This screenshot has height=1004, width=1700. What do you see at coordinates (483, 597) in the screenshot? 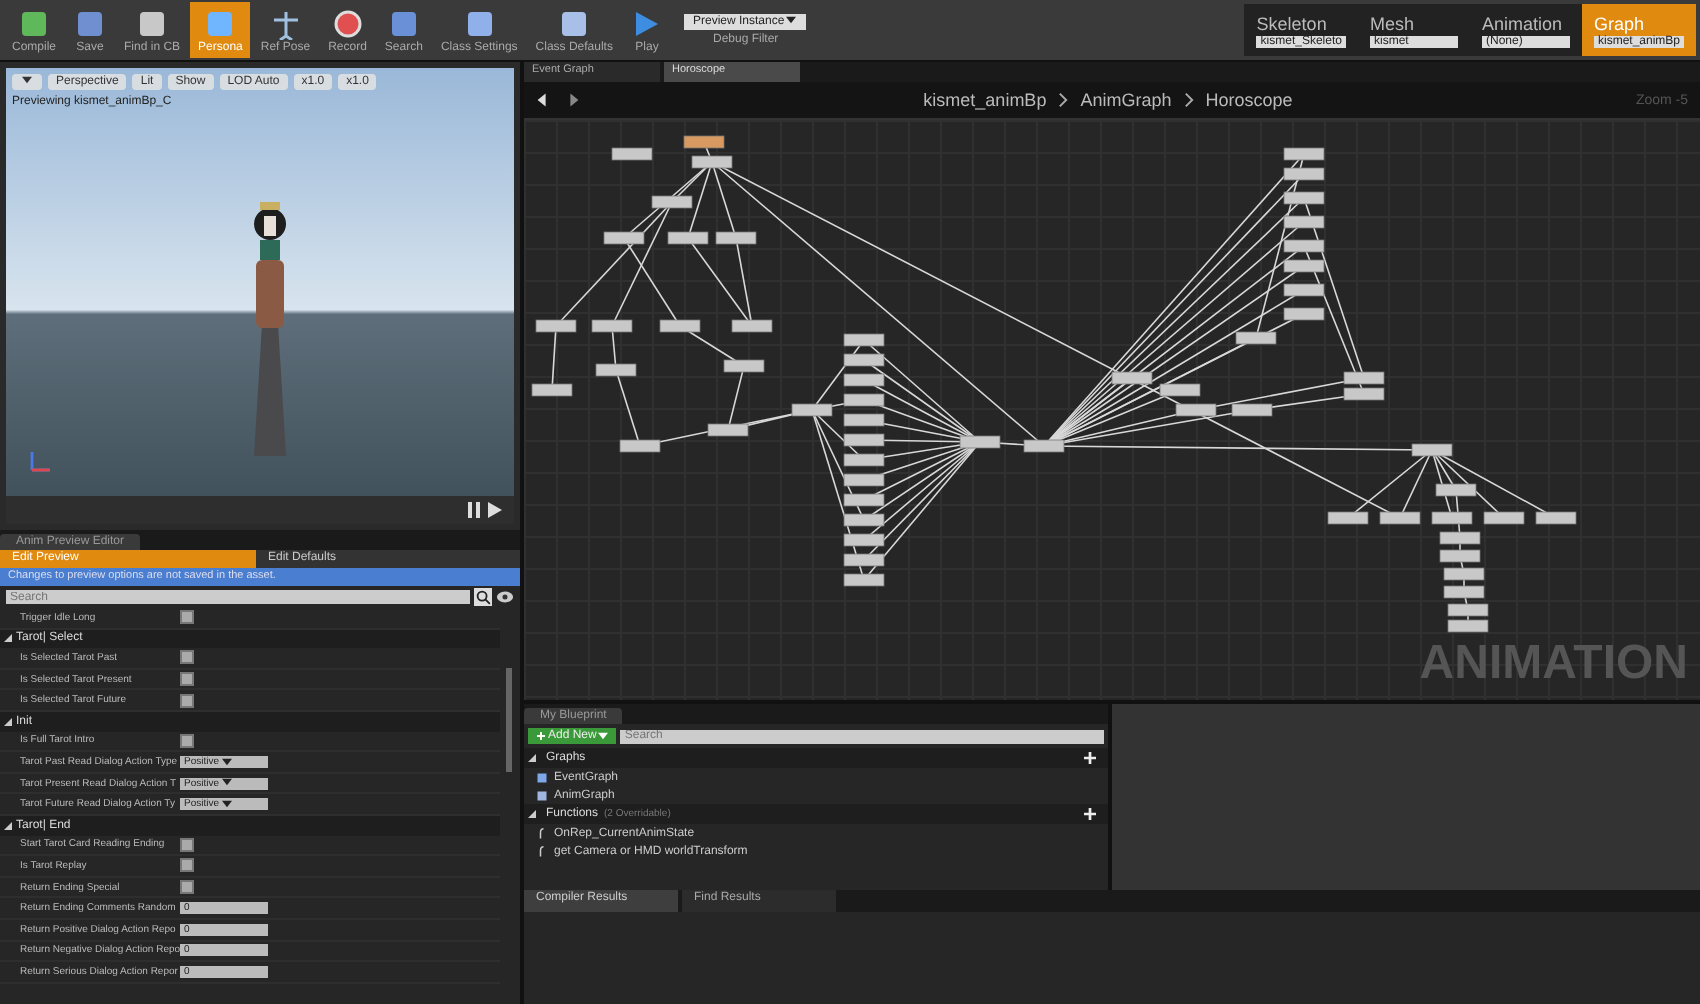
I see `search-icon` at bounding box center [483, 597].